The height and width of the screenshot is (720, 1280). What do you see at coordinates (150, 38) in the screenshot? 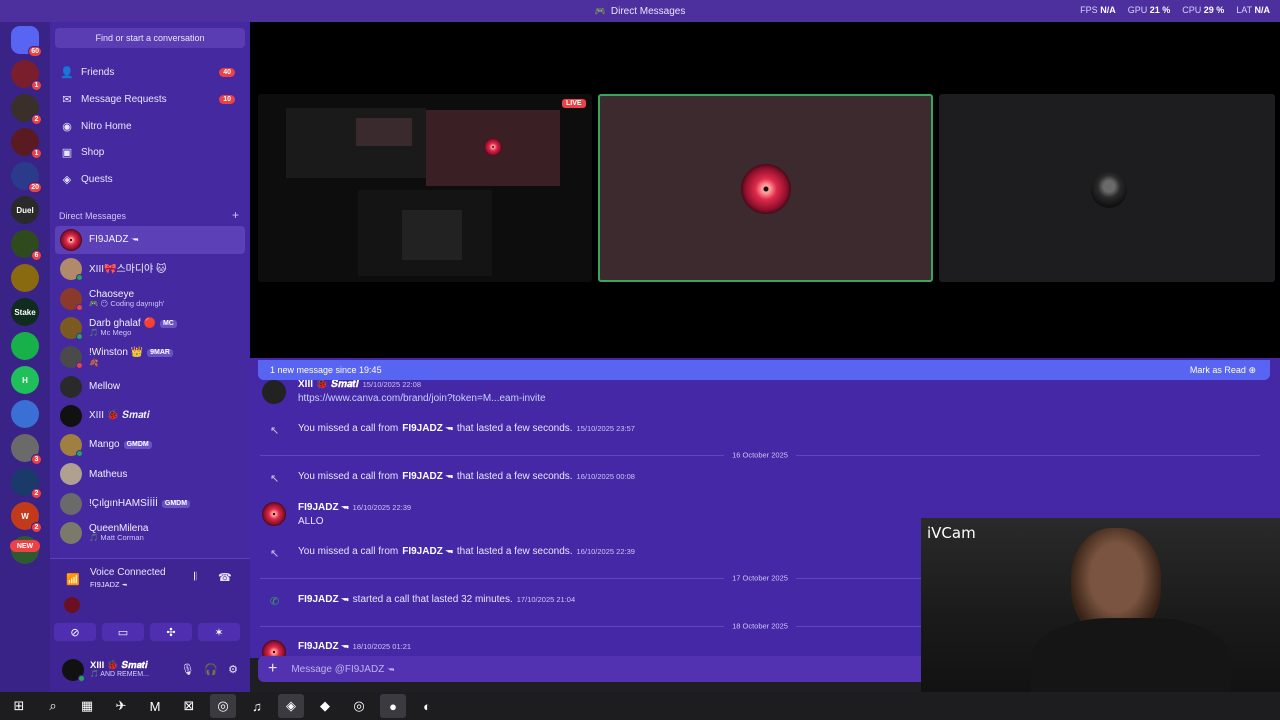
I see `find-conversation-button: Find or start a conversation` at bounding box center [150, 38].